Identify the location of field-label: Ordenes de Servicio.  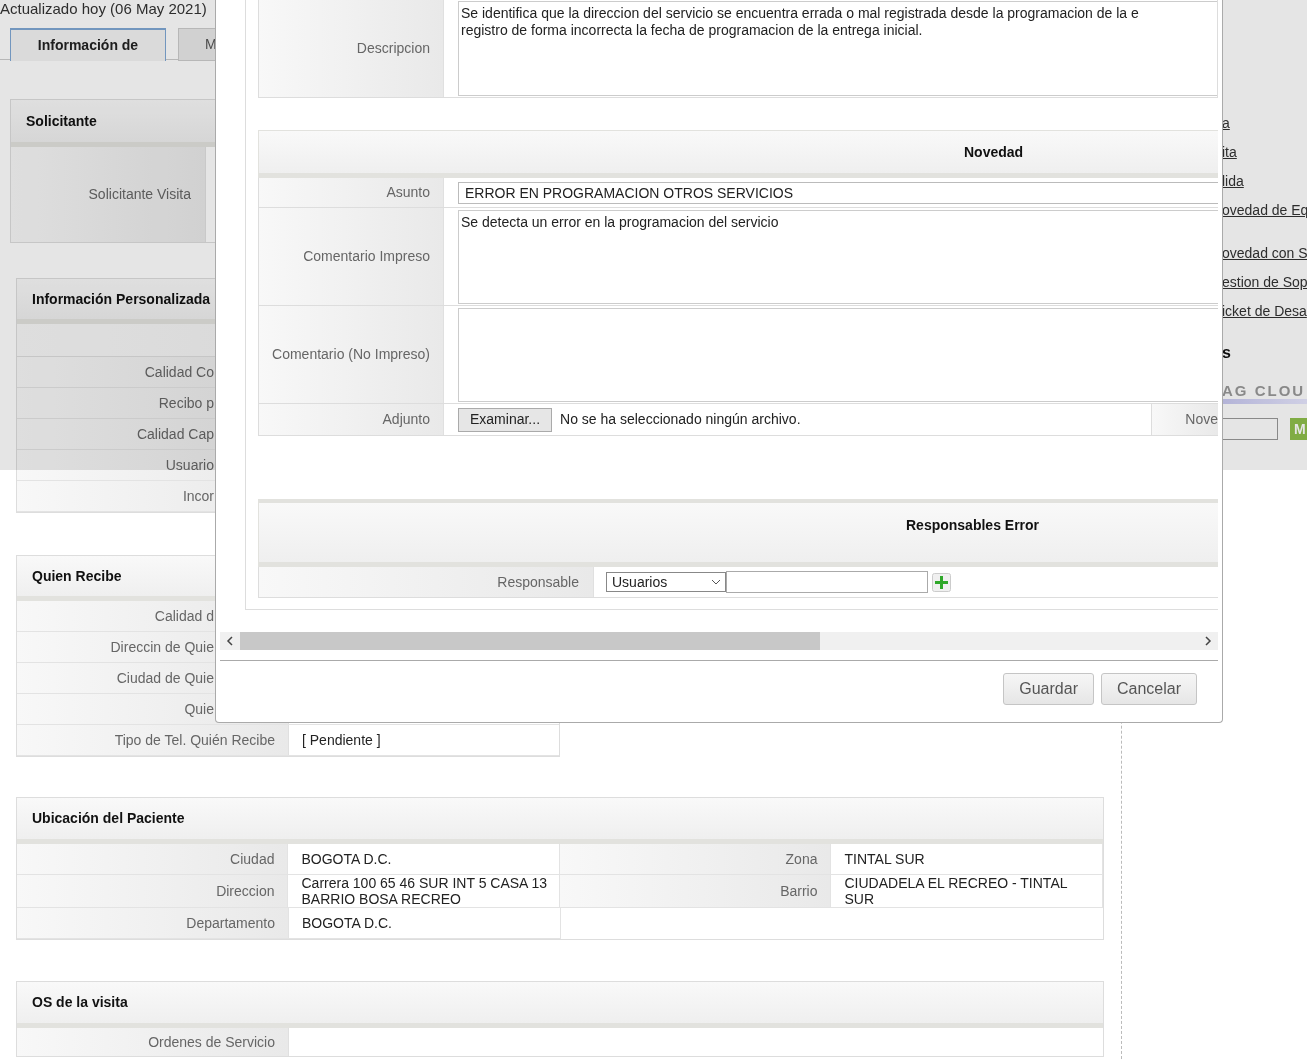
(153, 1042).